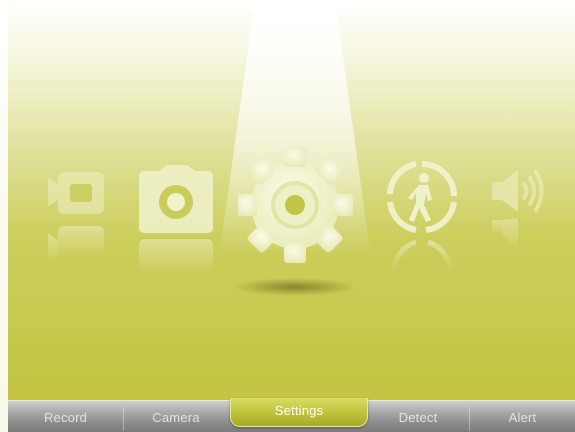  I want to click on gear-icon, so click(296, 208).